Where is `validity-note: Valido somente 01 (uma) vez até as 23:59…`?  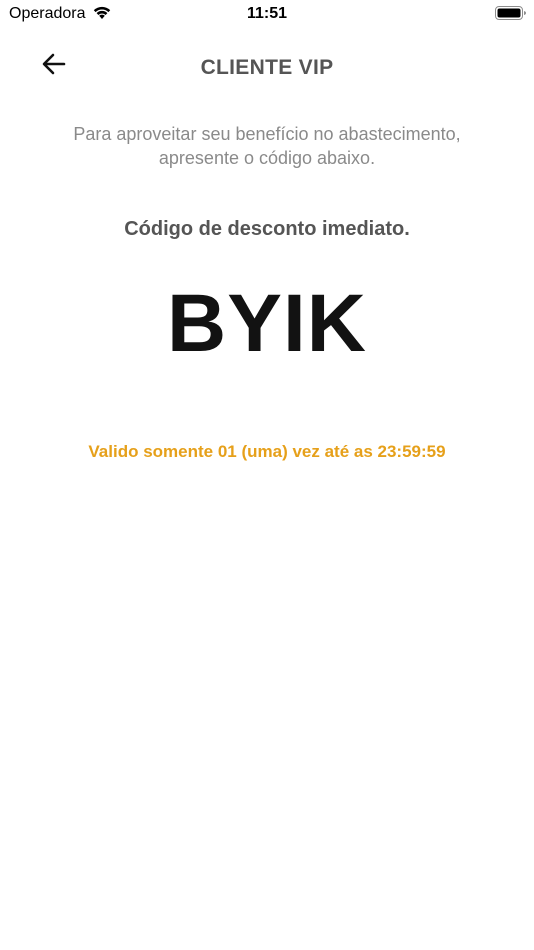 validity-note: Valido somente 01 (uma) vez até as 23:59… is located at coordinates (267, 451).